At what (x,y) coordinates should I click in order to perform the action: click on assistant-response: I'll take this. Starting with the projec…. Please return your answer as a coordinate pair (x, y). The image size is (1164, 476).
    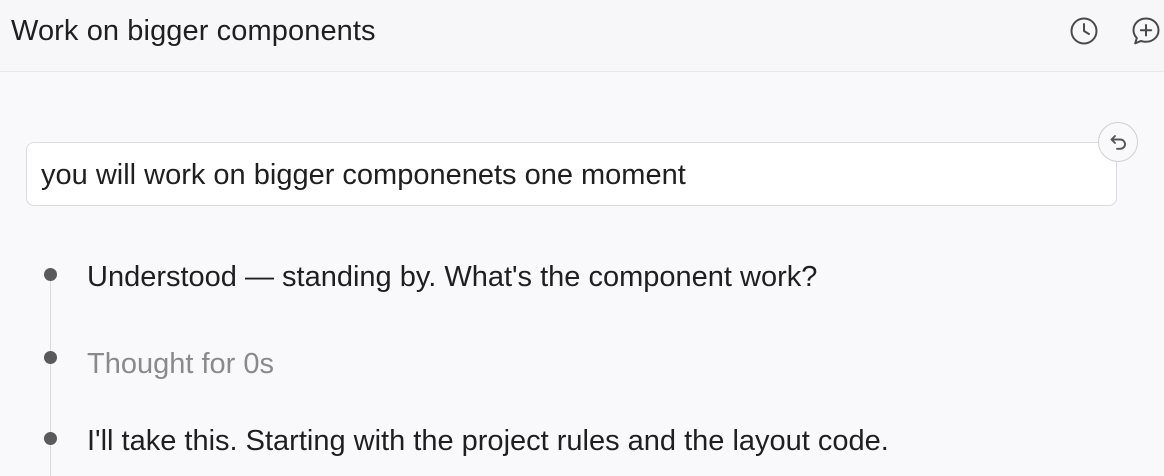
    Looking at the image, I should click on (488, 441).